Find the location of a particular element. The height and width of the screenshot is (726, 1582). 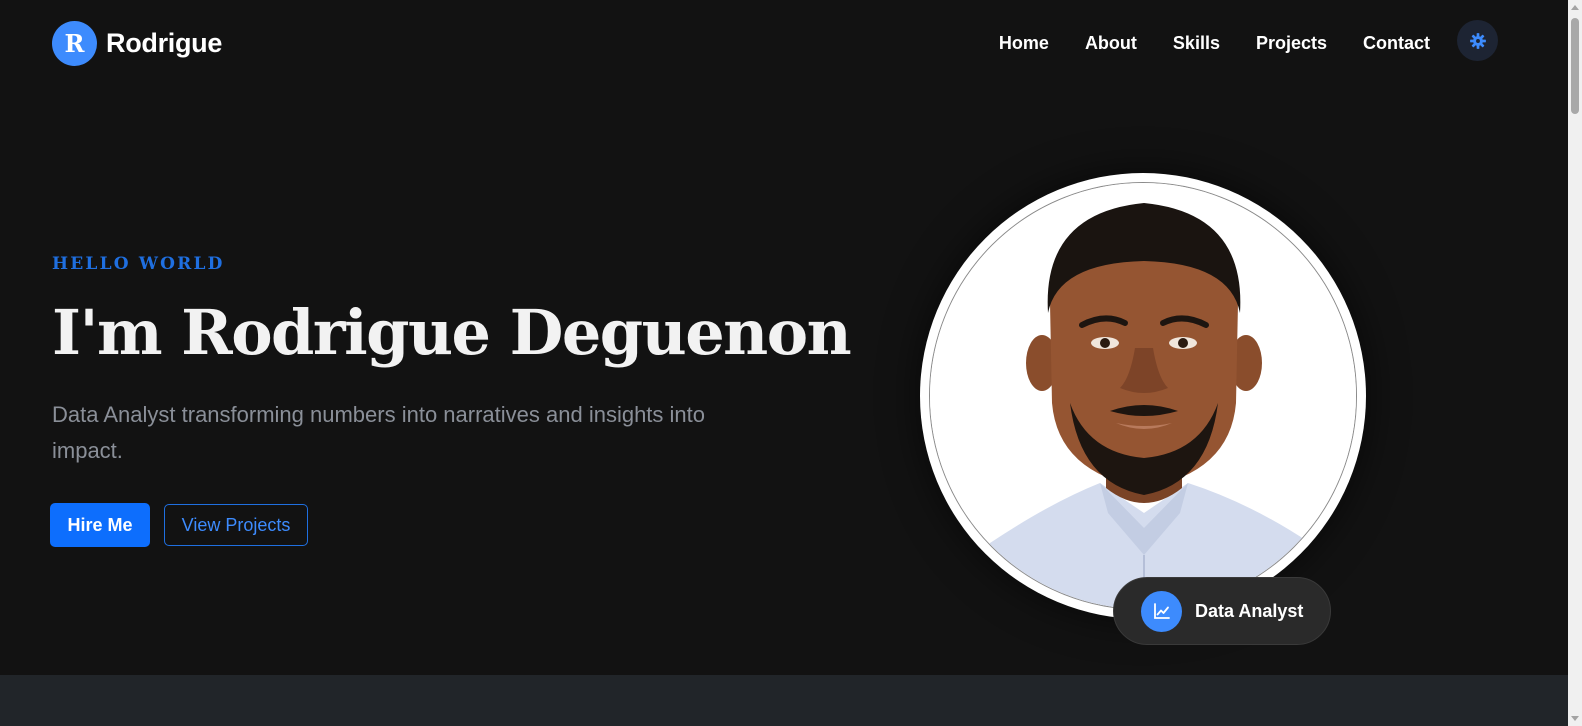

brand-logo-link: R Rodrigue is located at coordinates (137, 43).